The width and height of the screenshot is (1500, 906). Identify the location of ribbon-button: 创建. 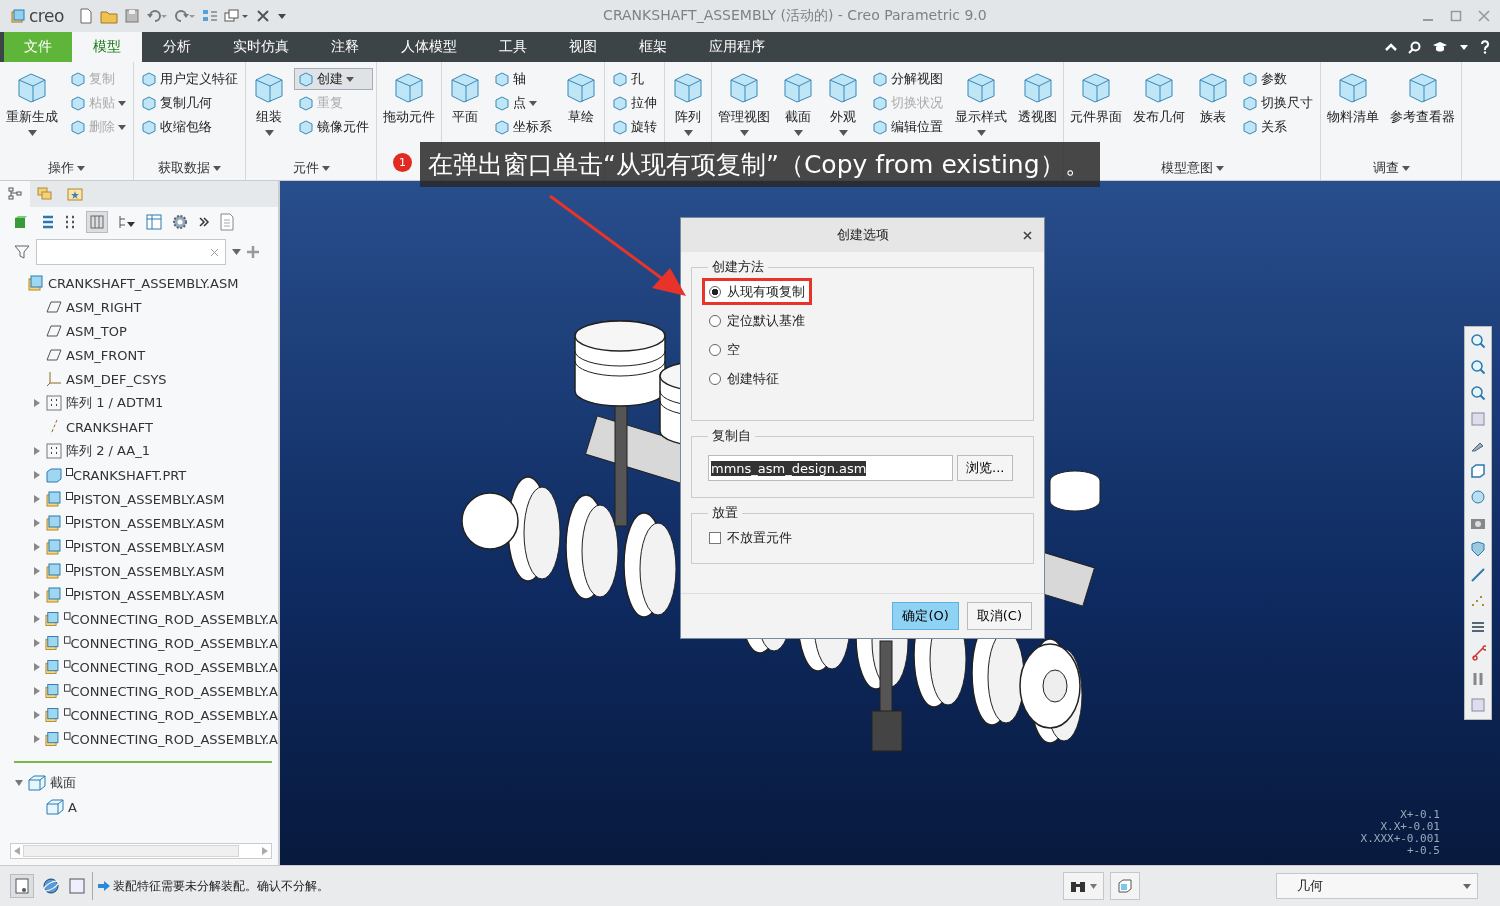
(333, 79).